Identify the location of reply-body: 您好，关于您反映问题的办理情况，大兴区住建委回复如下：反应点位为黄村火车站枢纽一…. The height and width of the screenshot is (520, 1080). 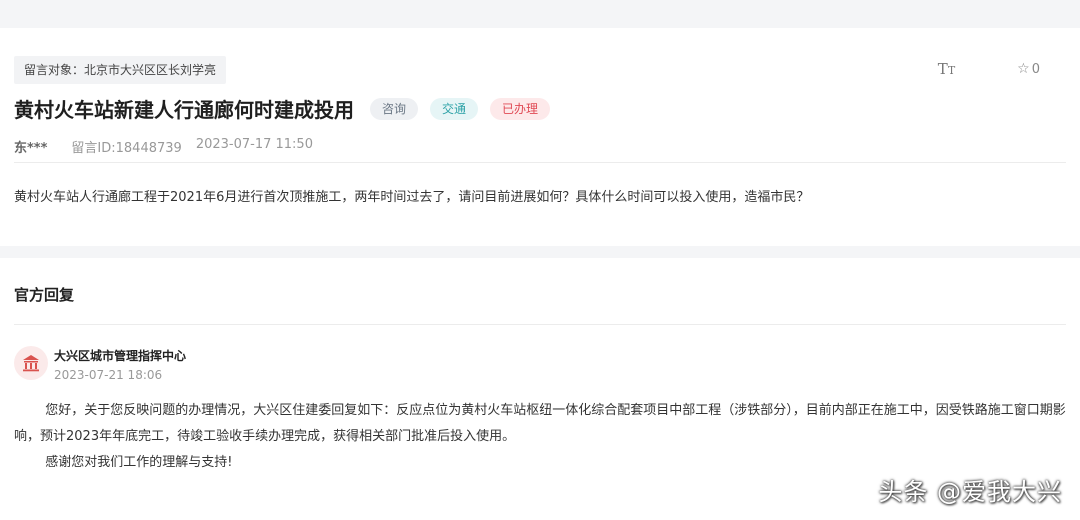
(540, 437).